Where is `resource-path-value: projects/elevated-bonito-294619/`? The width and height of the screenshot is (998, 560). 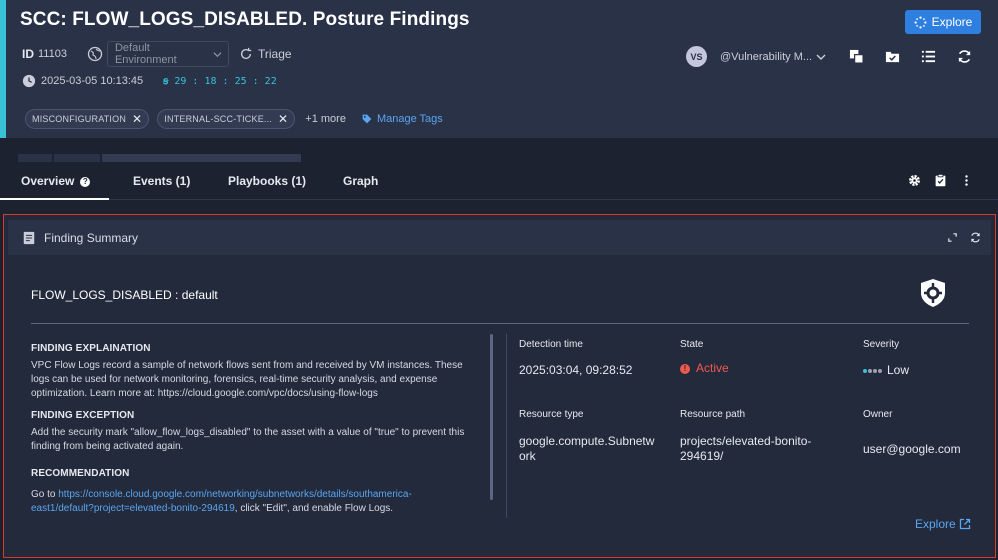
resource-path-value: projects/elevated-bonito-294619/ is located at coordinates (746, 448).